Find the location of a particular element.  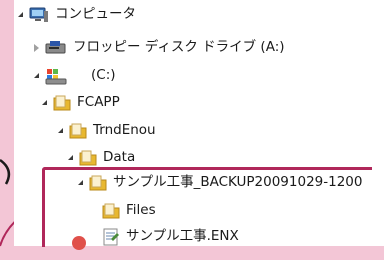

tree-item-enx-file: サンプル工事.ENX is located at coordinates (243, 235).